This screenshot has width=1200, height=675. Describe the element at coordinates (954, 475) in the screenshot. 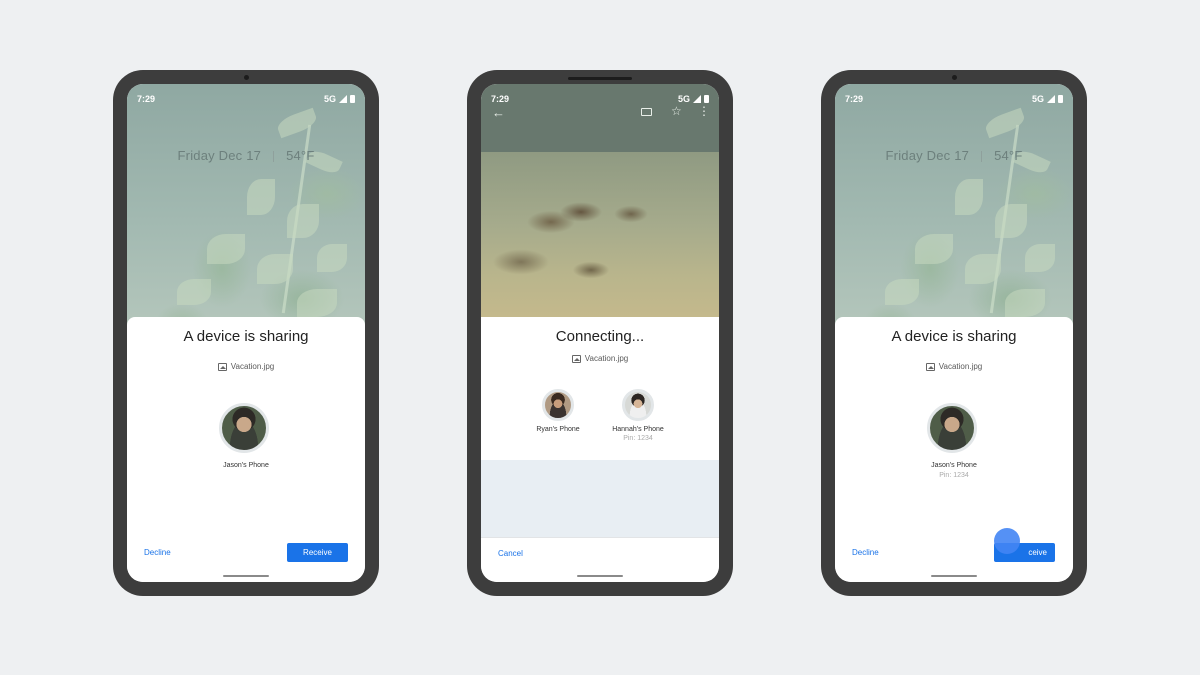

I see `device-pin: Pin: 1234` at that location.